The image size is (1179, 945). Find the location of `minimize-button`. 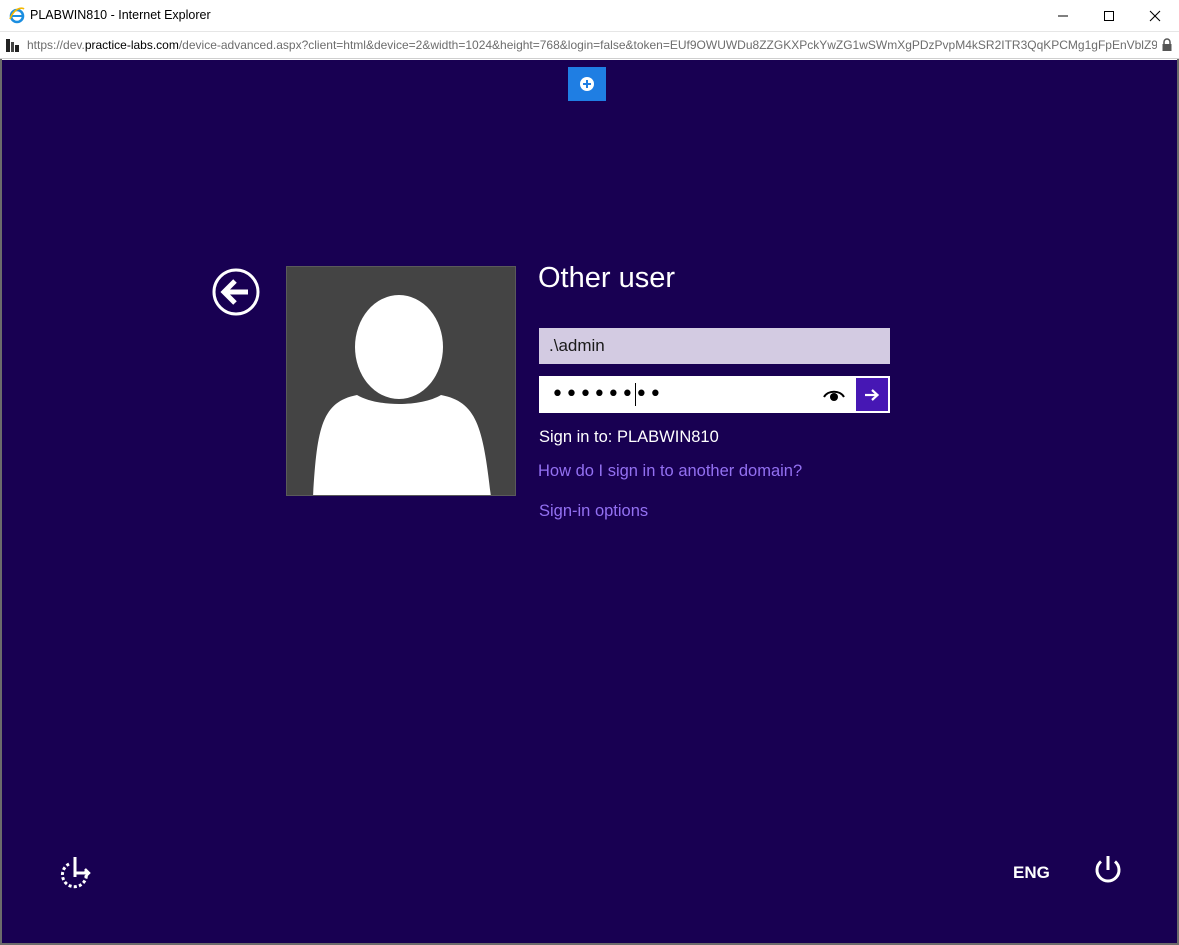

minimize-button is located at coordinates (1063, 15).